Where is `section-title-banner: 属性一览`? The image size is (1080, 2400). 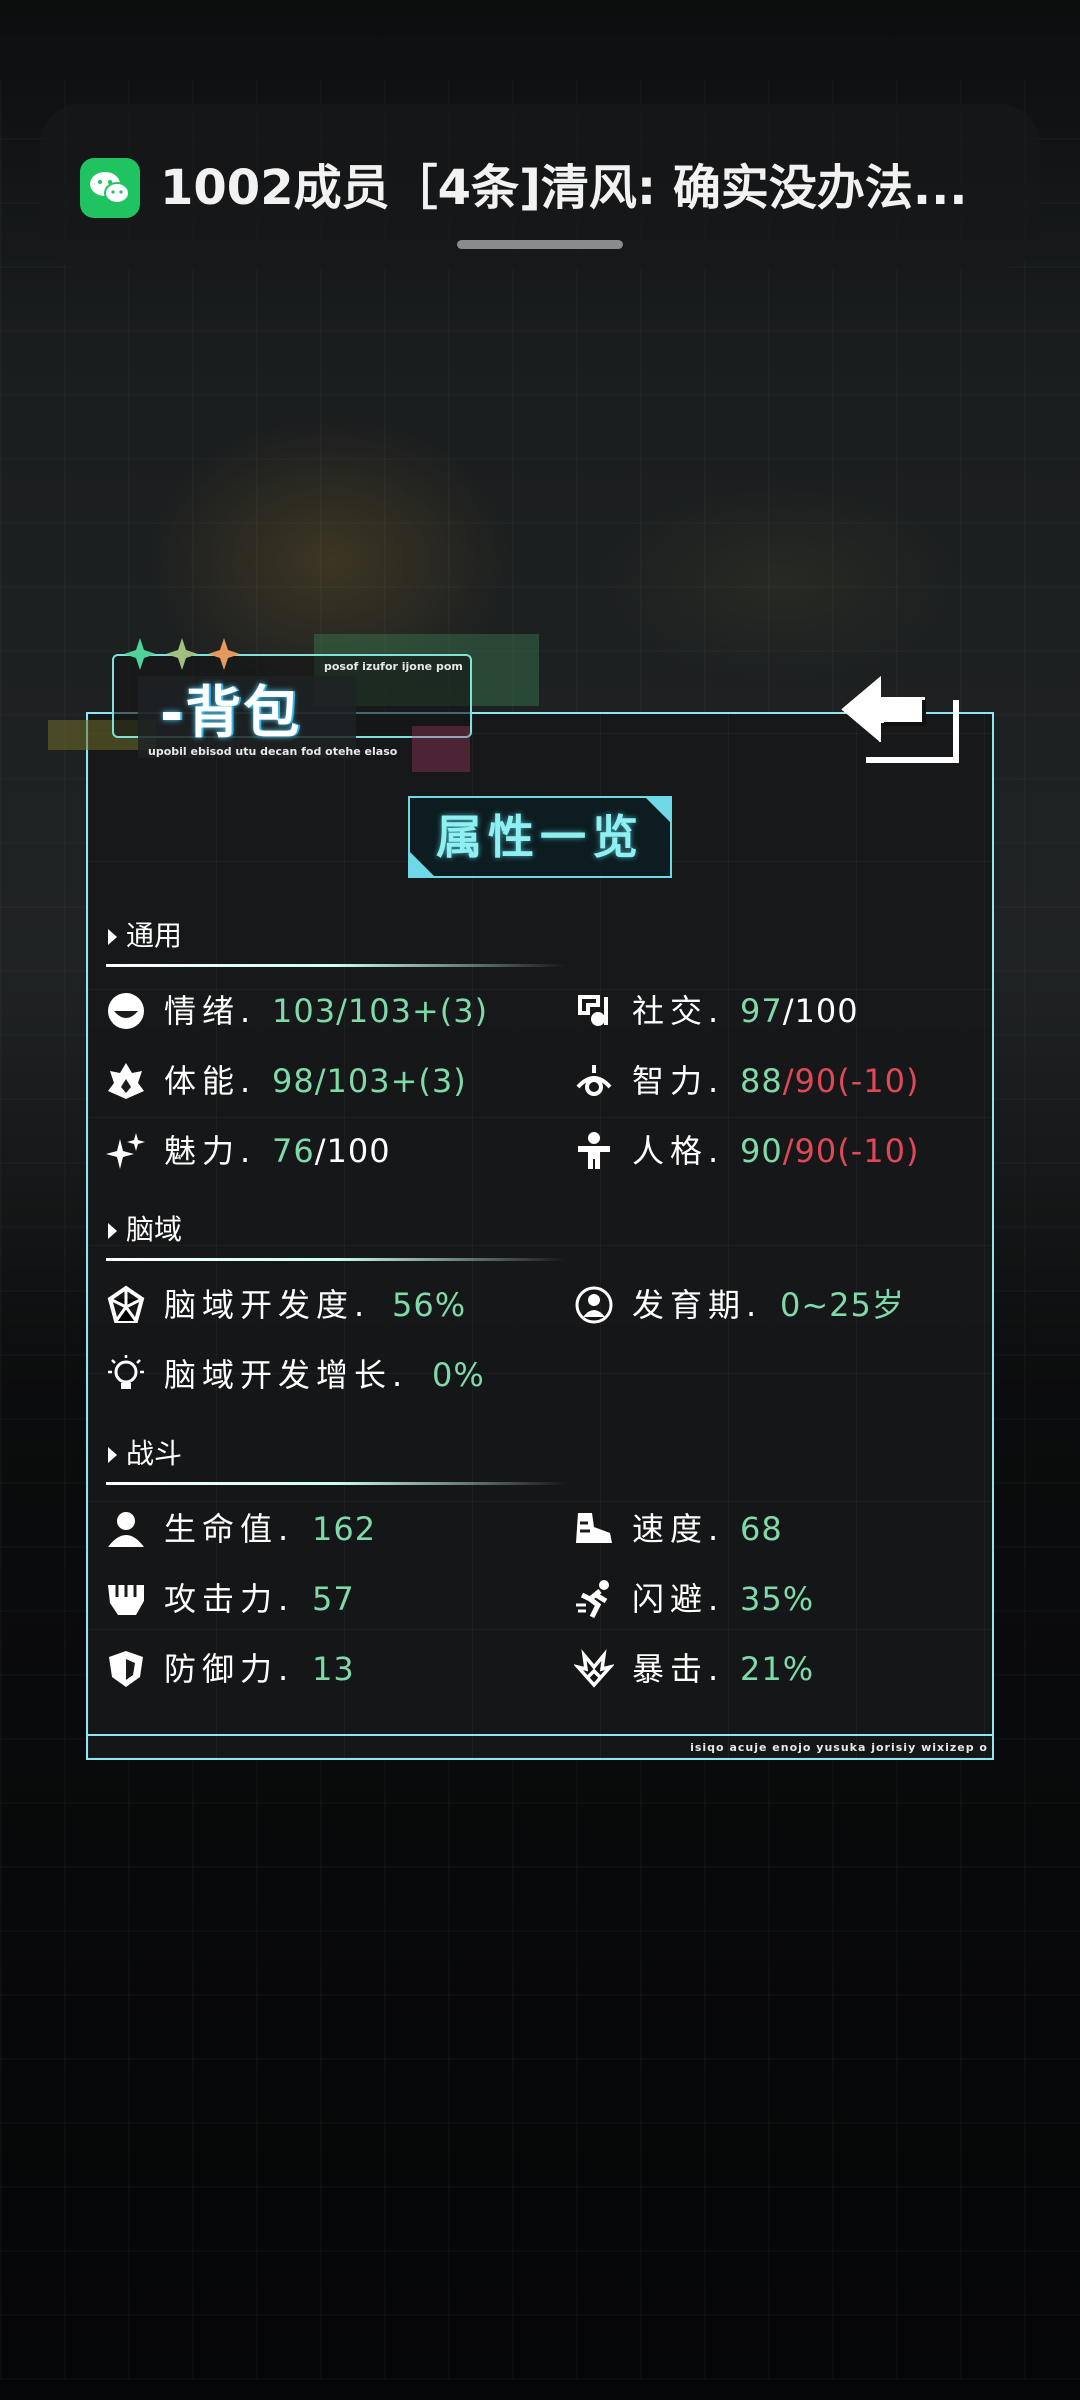 section-title-banner: 属性一览 is located at coordinates (540, 837).